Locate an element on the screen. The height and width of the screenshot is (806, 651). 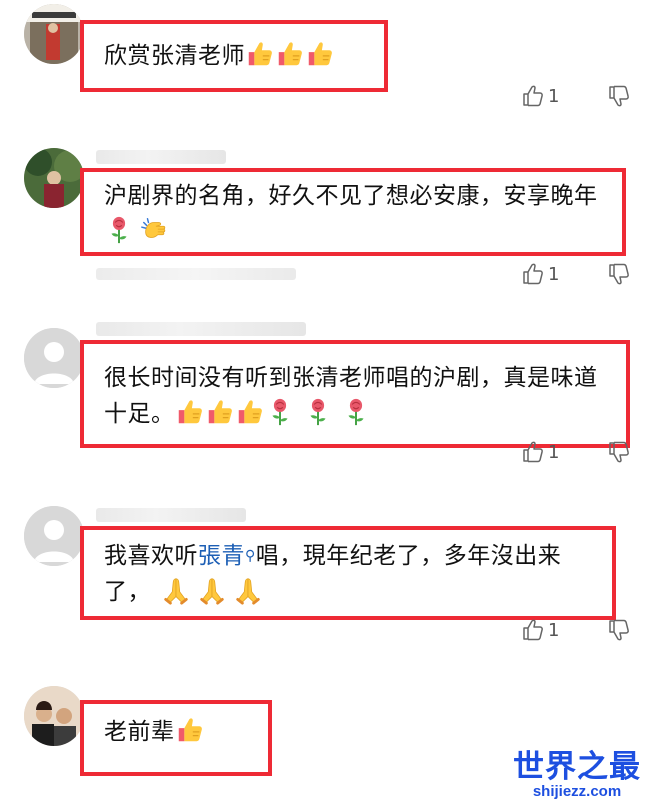
comment-body: 沪剧界的名角，好久不见了想必安康，安享晚年 is located at coordinates (351, 196).